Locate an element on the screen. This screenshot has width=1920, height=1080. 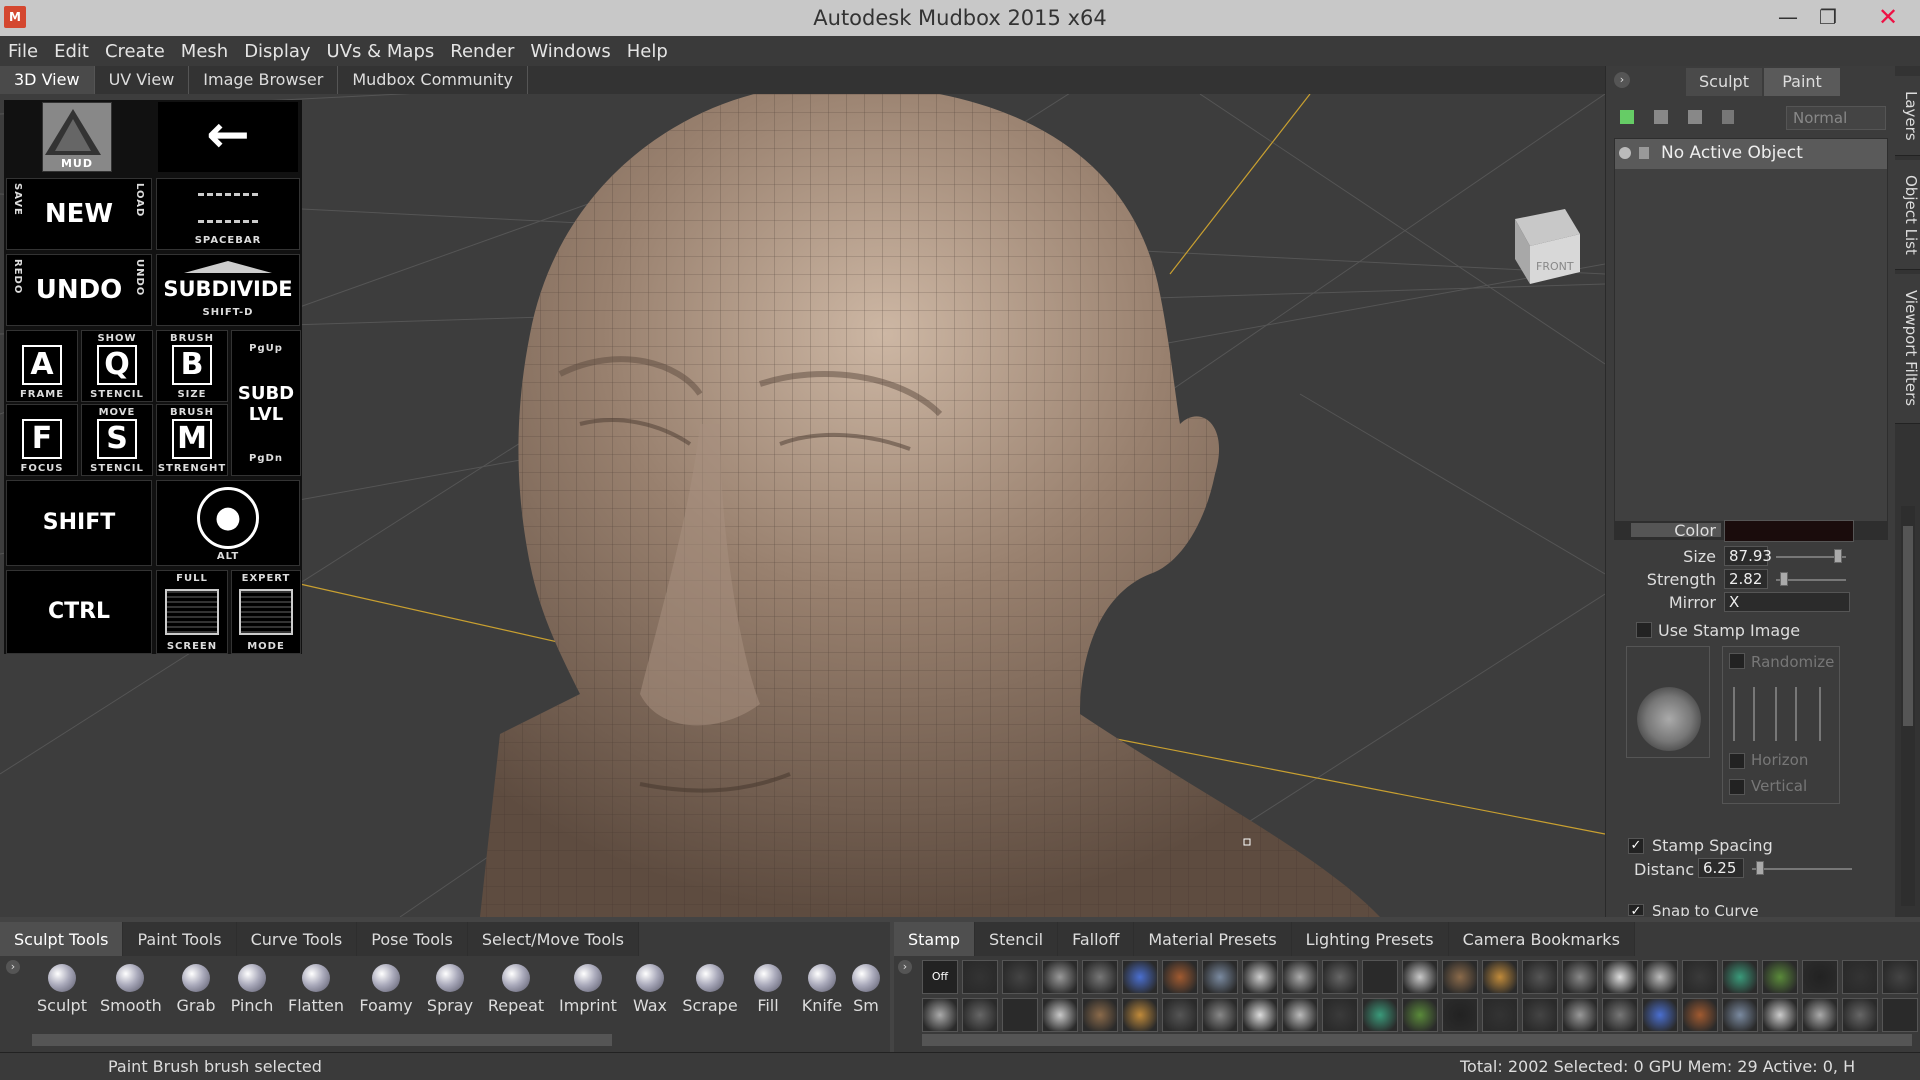
tool-fill: Fill is located at coordinates (768, 988).